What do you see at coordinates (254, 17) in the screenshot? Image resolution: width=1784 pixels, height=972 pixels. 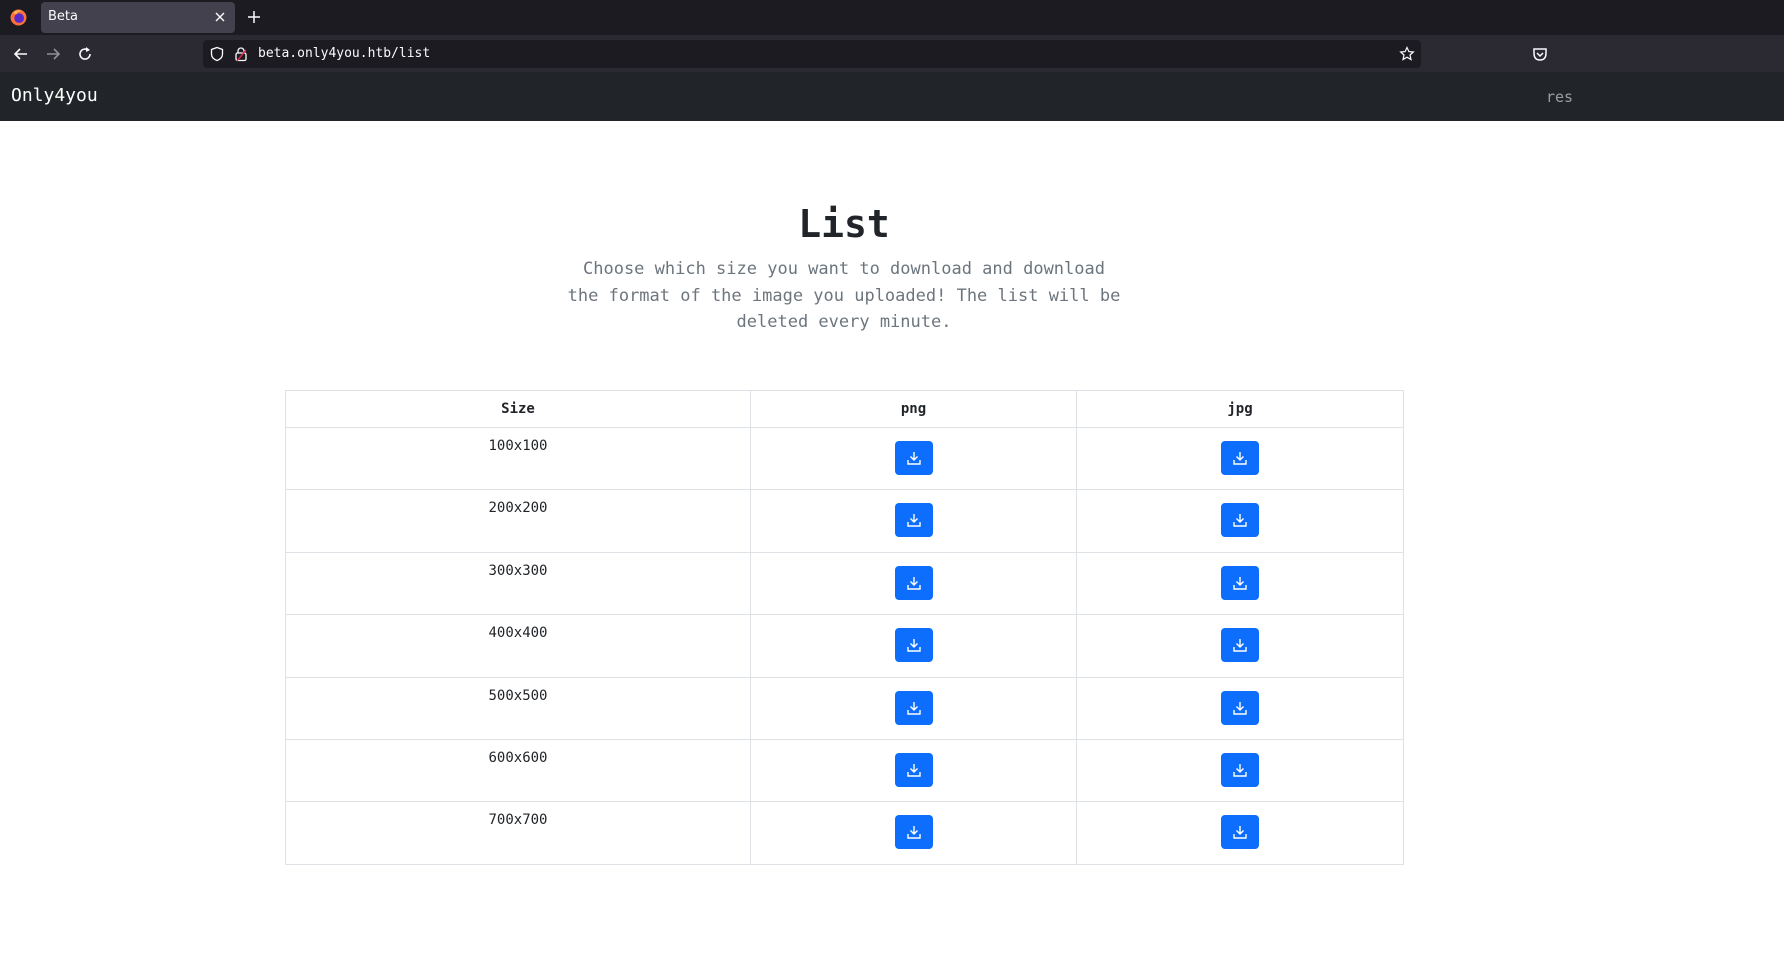 I see `plus-icon` at bounding box center [254, 17].